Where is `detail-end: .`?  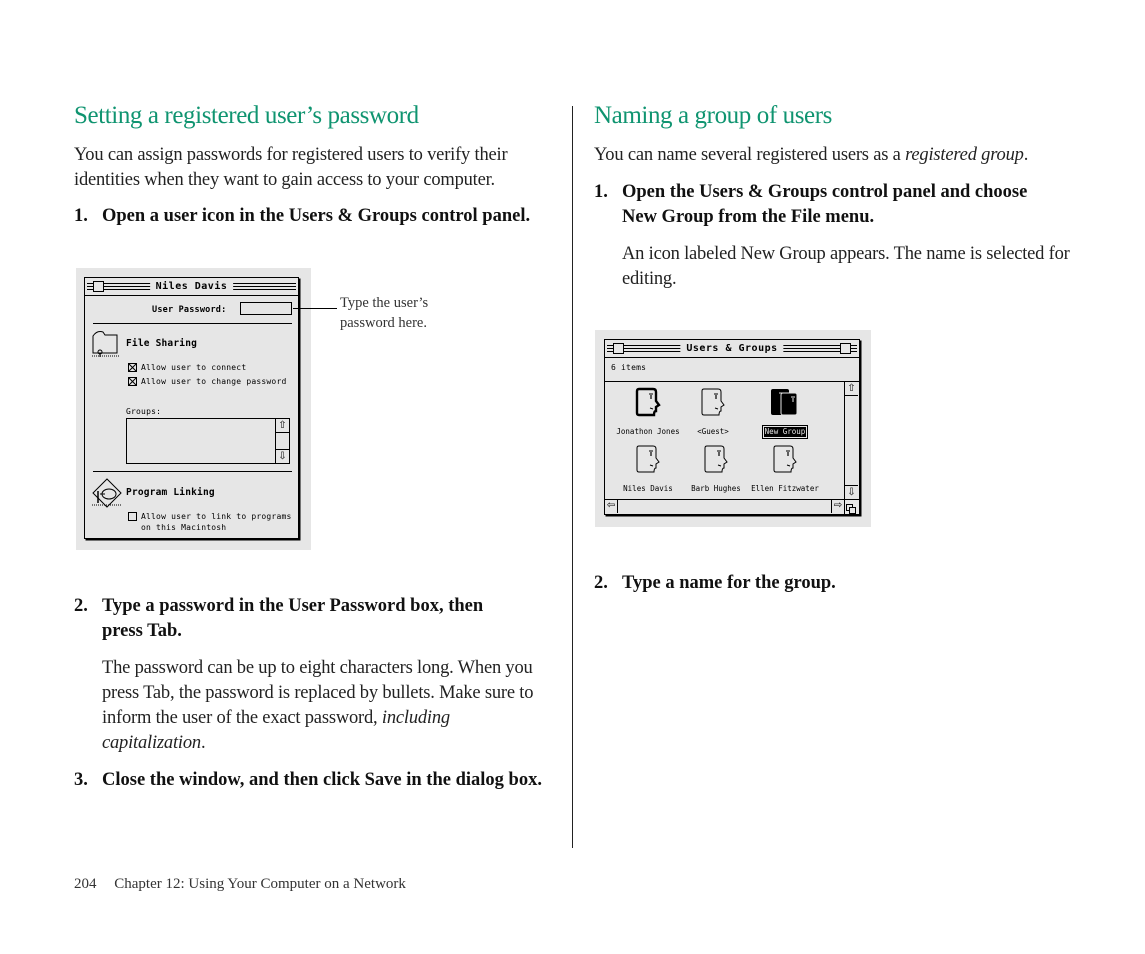
detail-end: . is located at coordinates (203, 743).